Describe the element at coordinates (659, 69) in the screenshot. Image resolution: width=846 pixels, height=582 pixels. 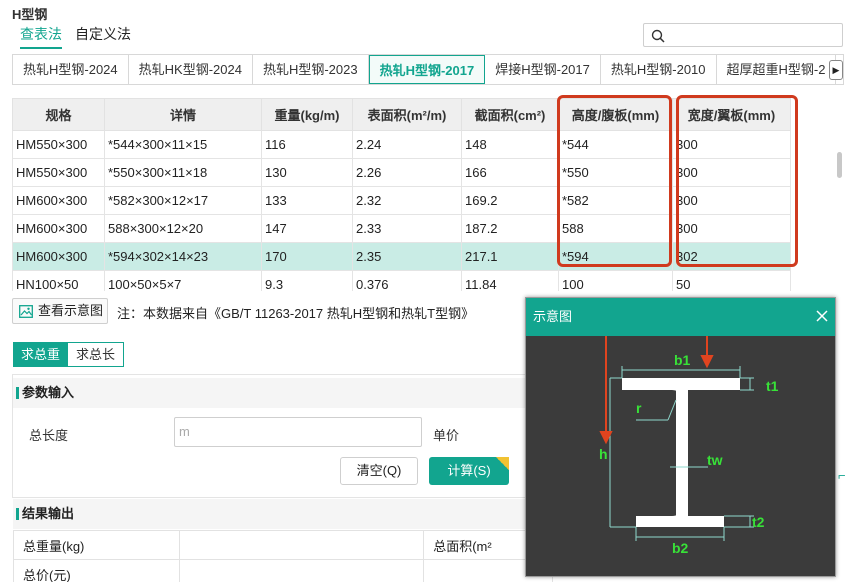
I see `std-tab-hot-rolled-2010: 热轧H型钢-2010` at that location.